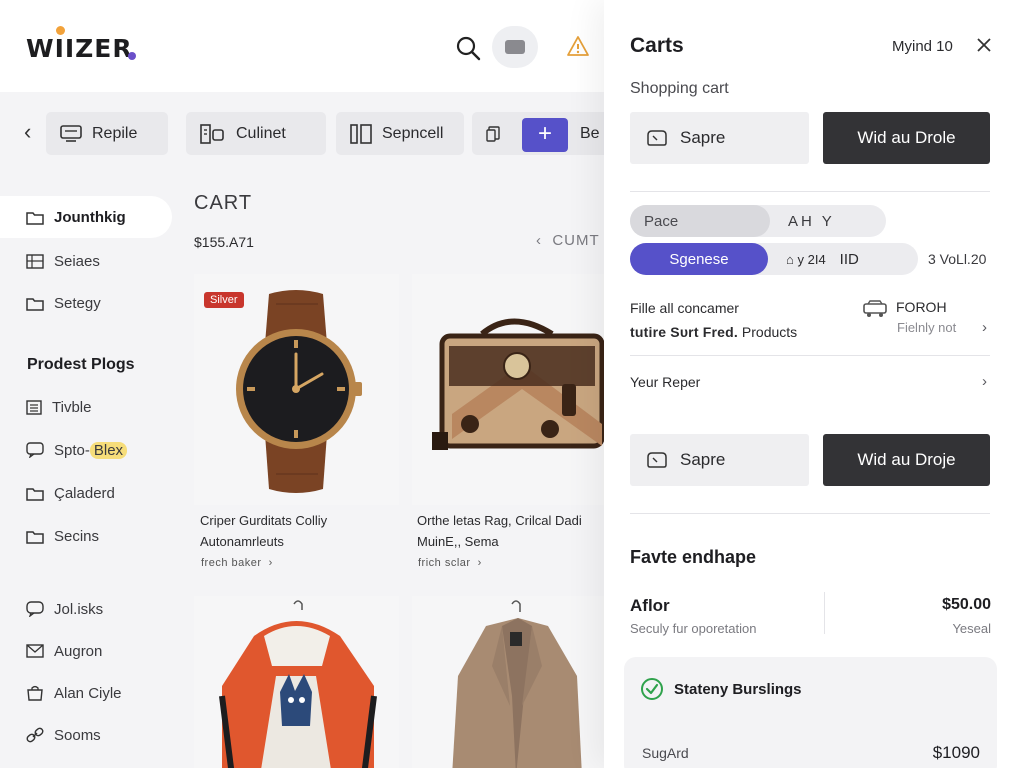  Describe the element at coordinates (86, 493) in the screenshot. I see `sidebar-item-caladerd: Çaladerd` at that location.